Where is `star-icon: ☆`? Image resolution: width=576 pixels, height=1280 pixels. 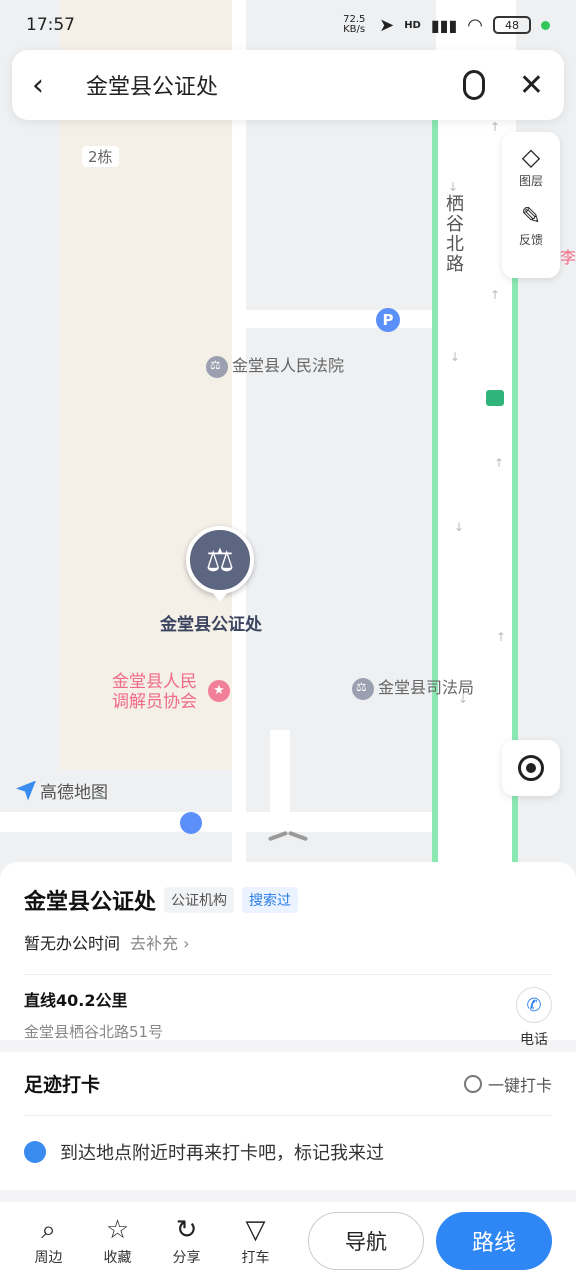
star-icon: ☆ is located at coordinates (117, 1230).